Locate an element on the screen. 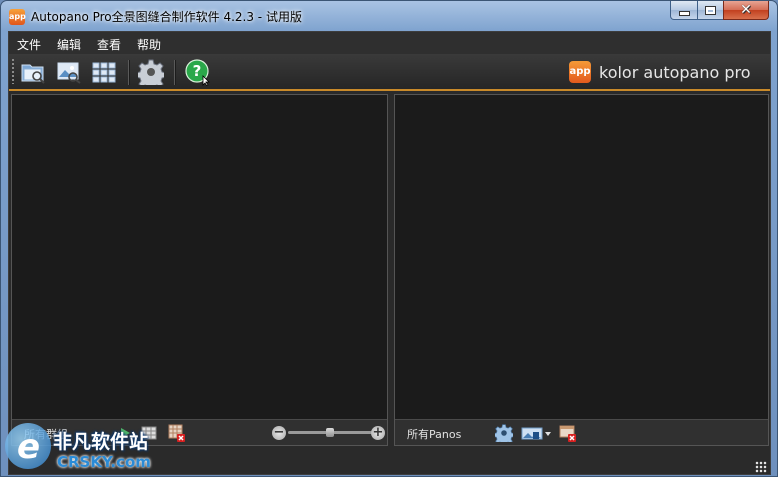 The width and height of the screenshot is (778, 477). export-dropdown-button is located at coordinates (537, 433).